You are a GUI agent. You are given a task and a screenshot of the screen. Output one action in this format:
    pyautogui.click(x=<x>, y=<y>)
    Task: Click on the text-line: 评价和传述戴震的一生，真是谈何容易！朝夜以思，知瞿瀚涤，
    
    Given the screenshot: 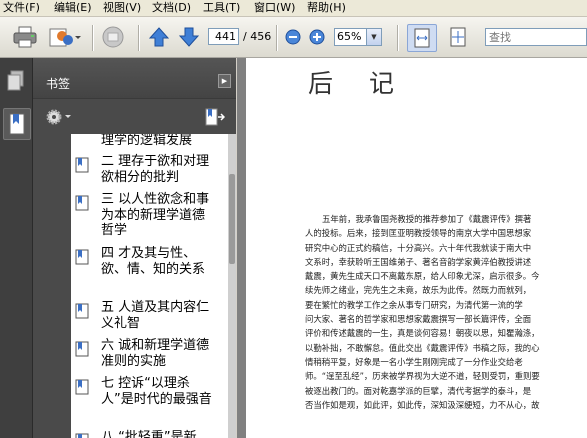 What is the action you would take?
    pyautogui.click(x=422, y=333)
    